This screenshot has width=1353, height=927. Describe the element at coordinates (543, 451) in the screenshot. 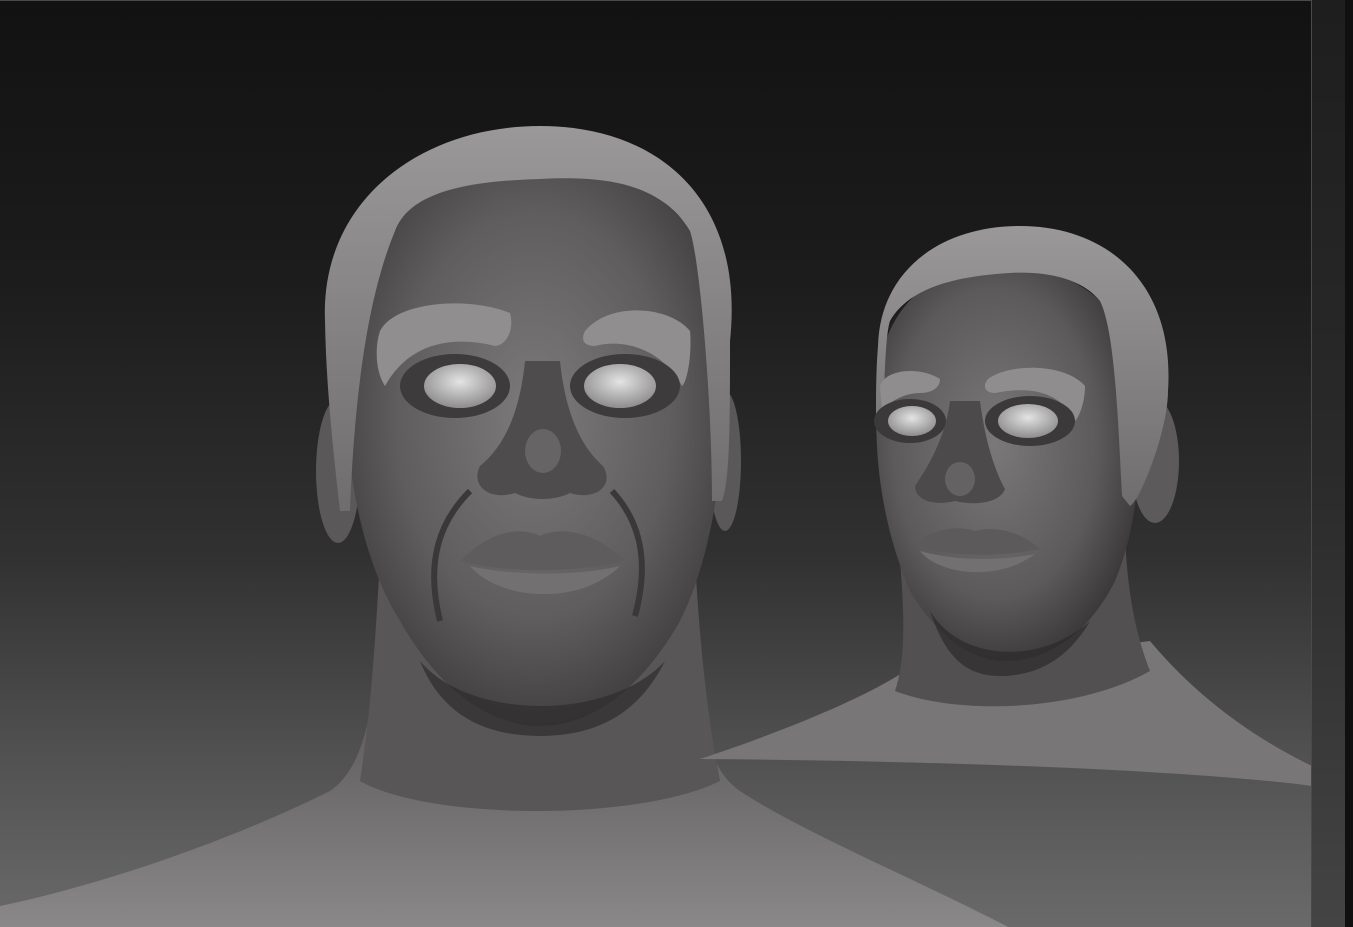

I see `front-nose-tip-highlight` at that location.